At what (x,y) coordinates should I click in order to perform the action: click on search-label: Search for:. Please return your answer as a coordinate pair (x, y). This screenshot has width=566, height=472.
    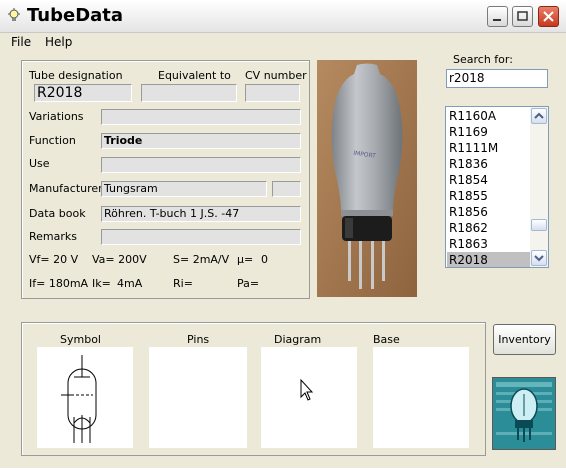
    Looking at the image, I should click on (483, 59).